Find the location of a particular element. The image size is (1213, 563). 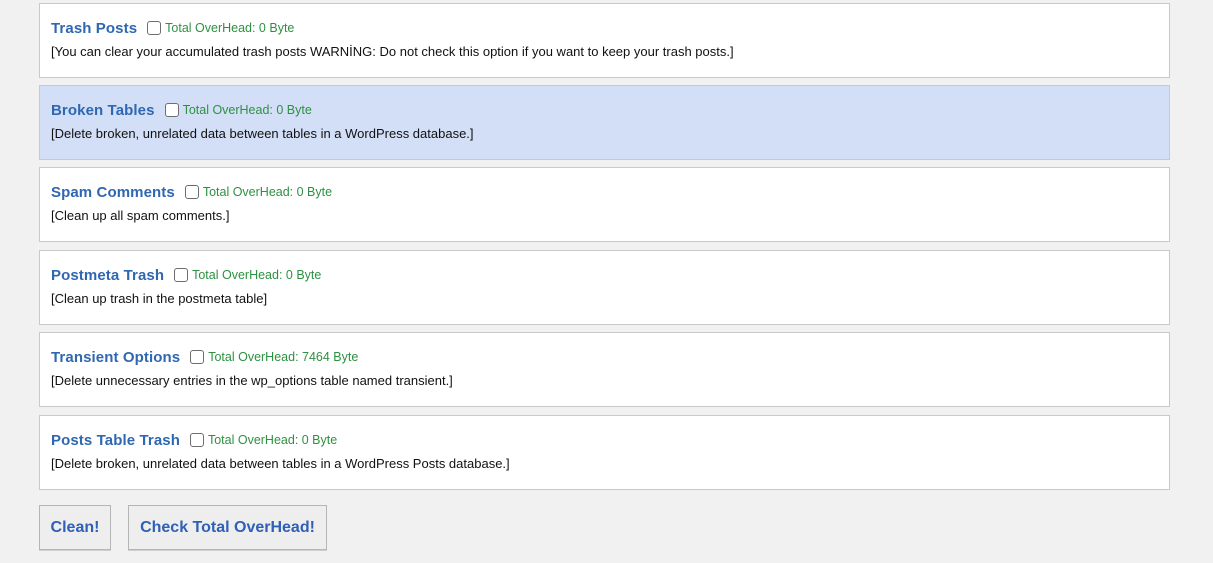

option-title: Postmeta Trash is located at coordinates (108, 275).